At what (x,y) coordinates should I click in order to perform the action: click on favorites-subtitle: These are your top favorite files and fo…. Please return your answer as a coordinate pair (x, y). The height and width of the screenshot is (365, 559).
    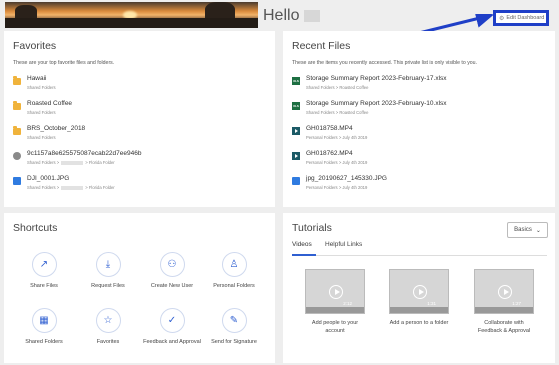
    Looking at the image, I should click on (64, 63).